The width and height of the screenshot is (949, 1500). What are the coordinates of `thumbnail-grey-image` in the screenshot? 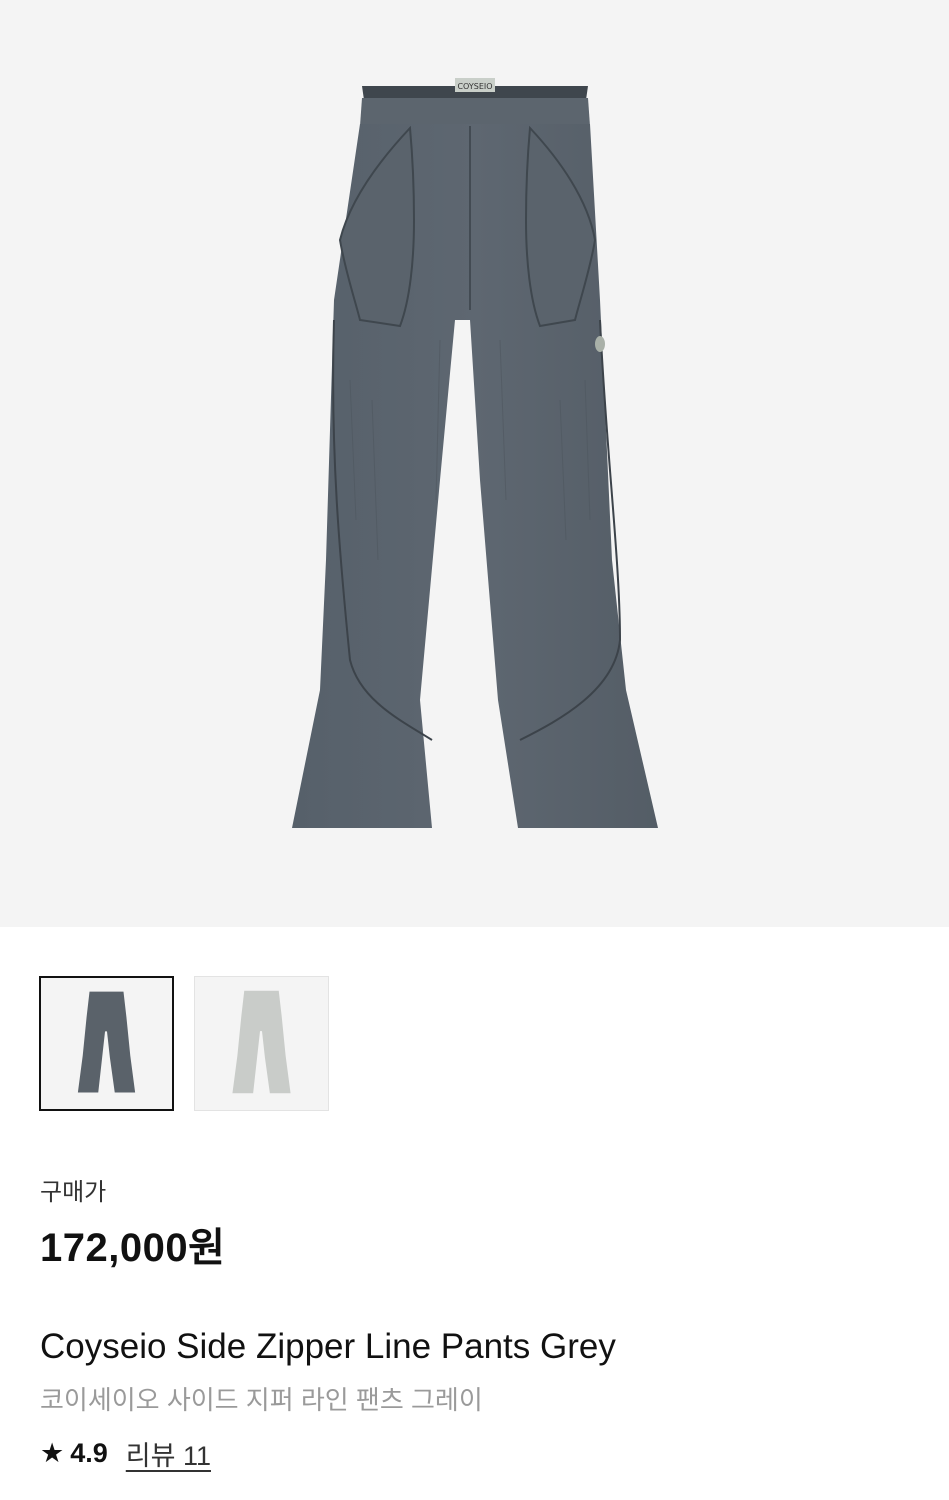 It's located at (106, 1042).